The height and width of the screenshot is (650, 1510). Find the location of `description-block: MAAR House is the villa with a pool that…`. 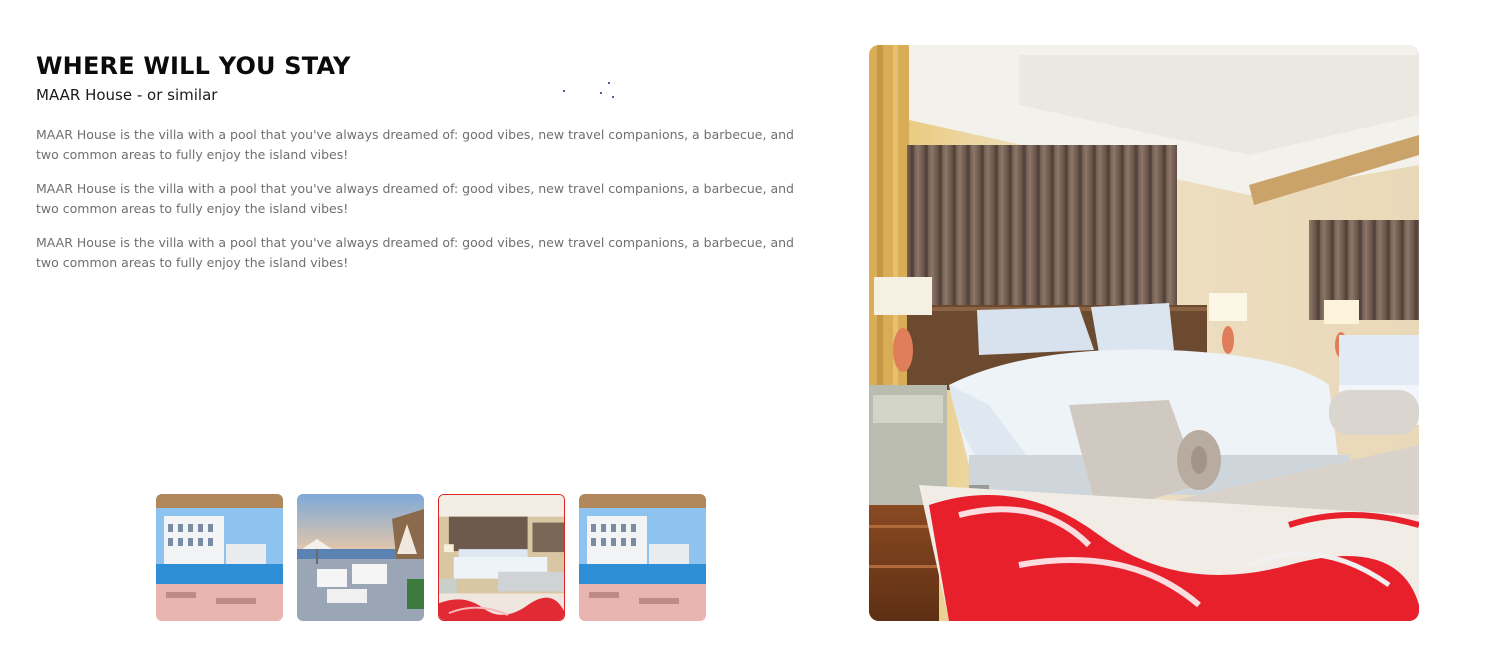

description-block: MAAR House is the villa with a pool that… is located at coordinates (421, 198).